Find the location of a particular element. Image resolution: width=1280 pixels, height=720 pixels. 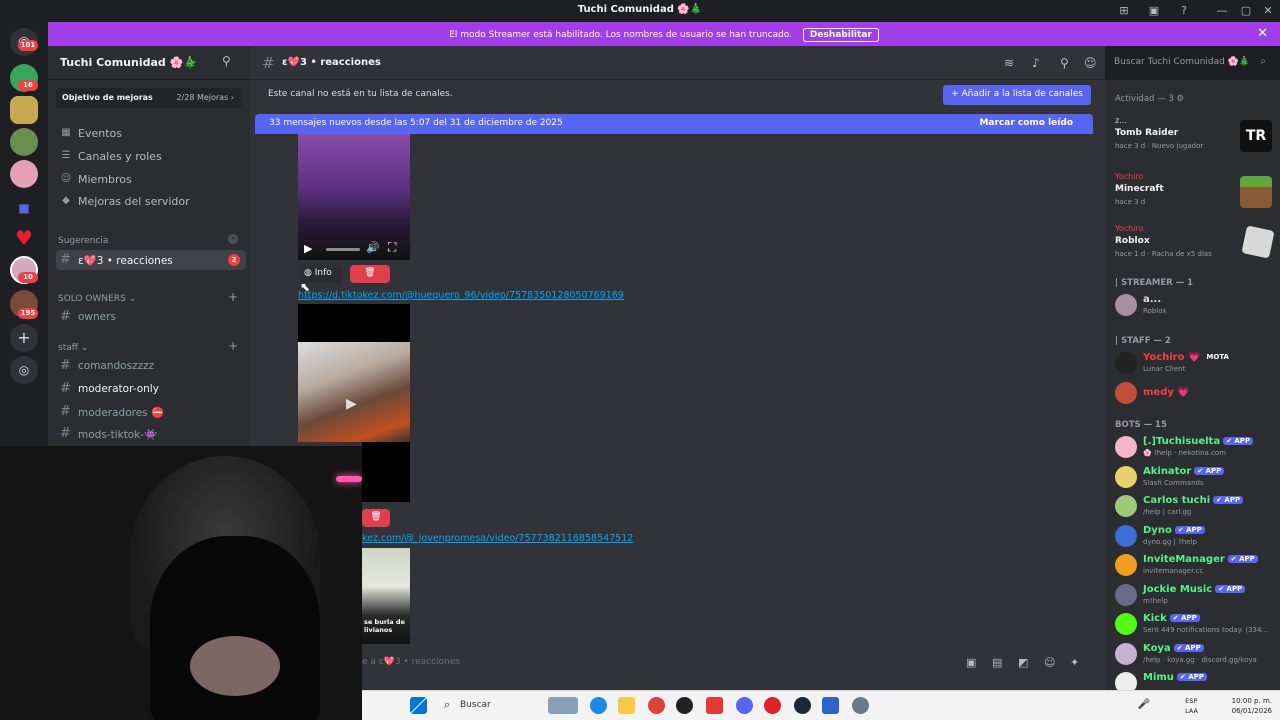

nav-server-boost: ◆ Mejoras del servidor is located at coordinates (151, 202).